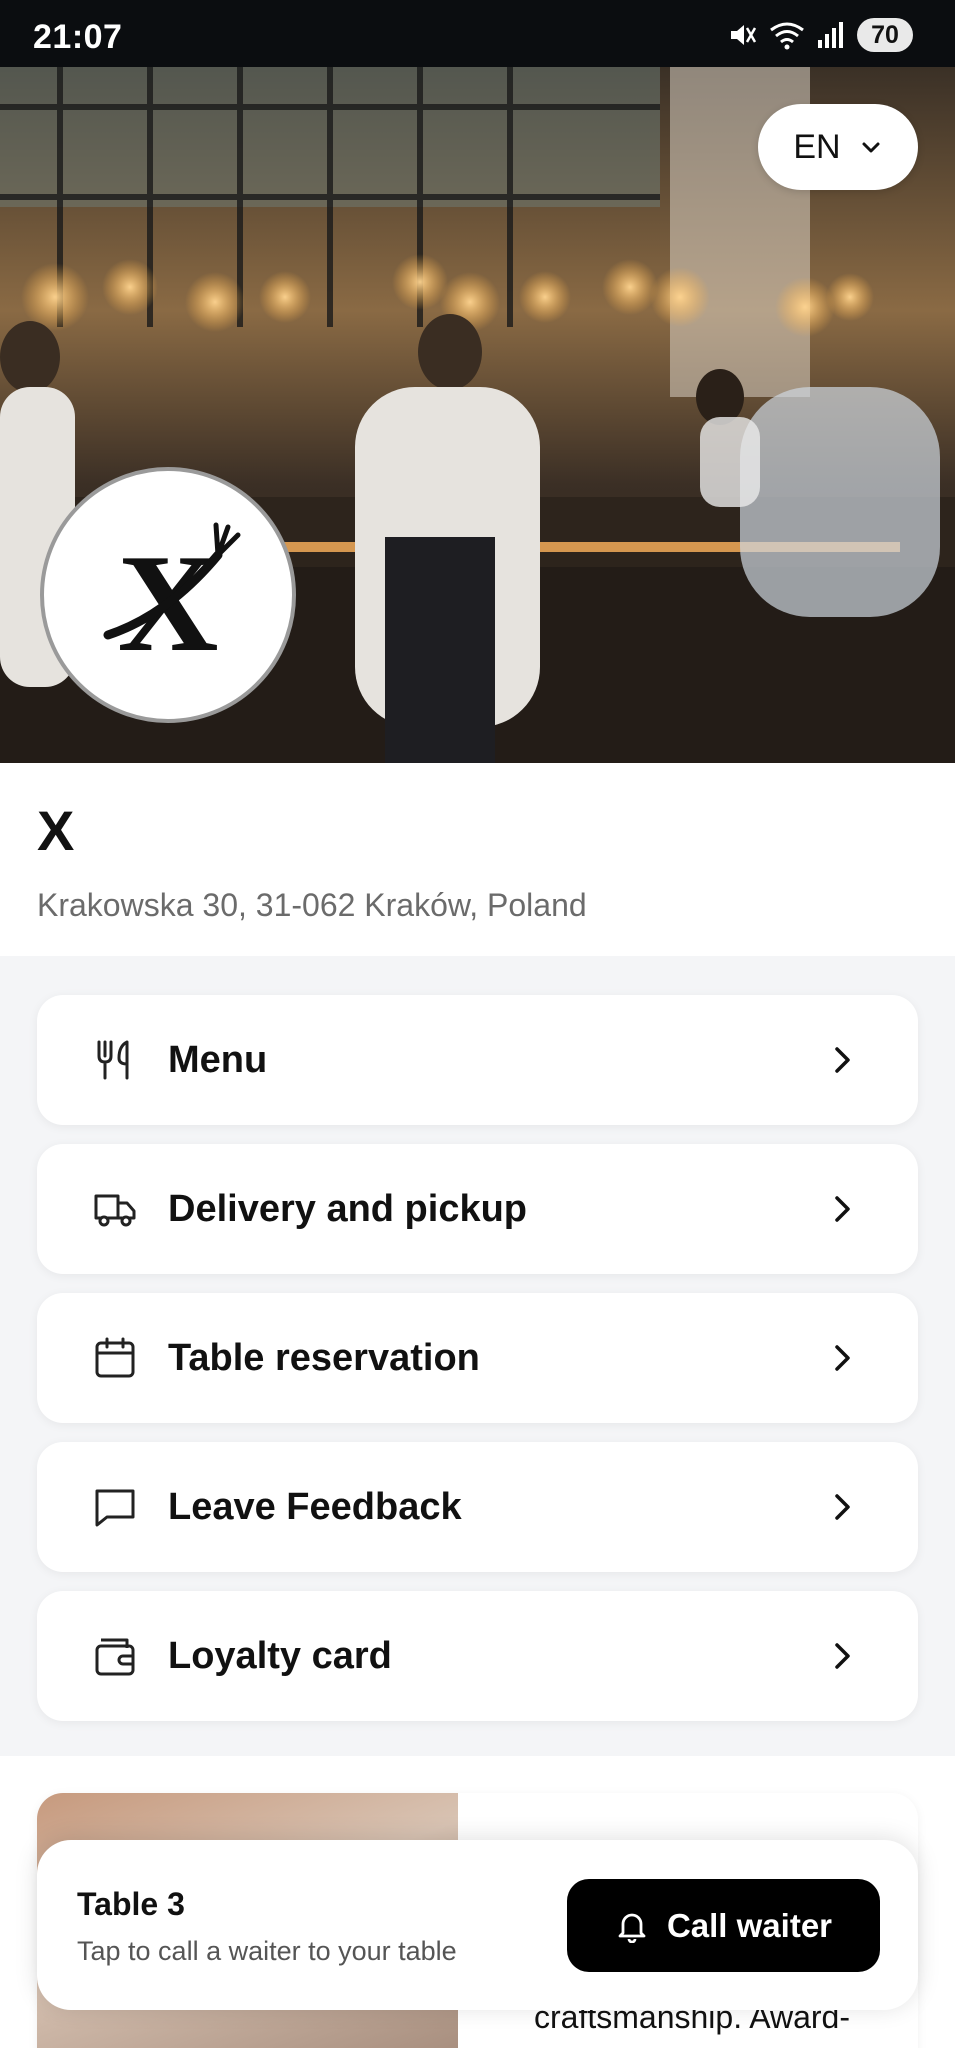 The height and width of the screenshot is (2048, 955). Describe the element at coordinates (115, 1357) in the screenshot. I see `calendar-icon` at that location.